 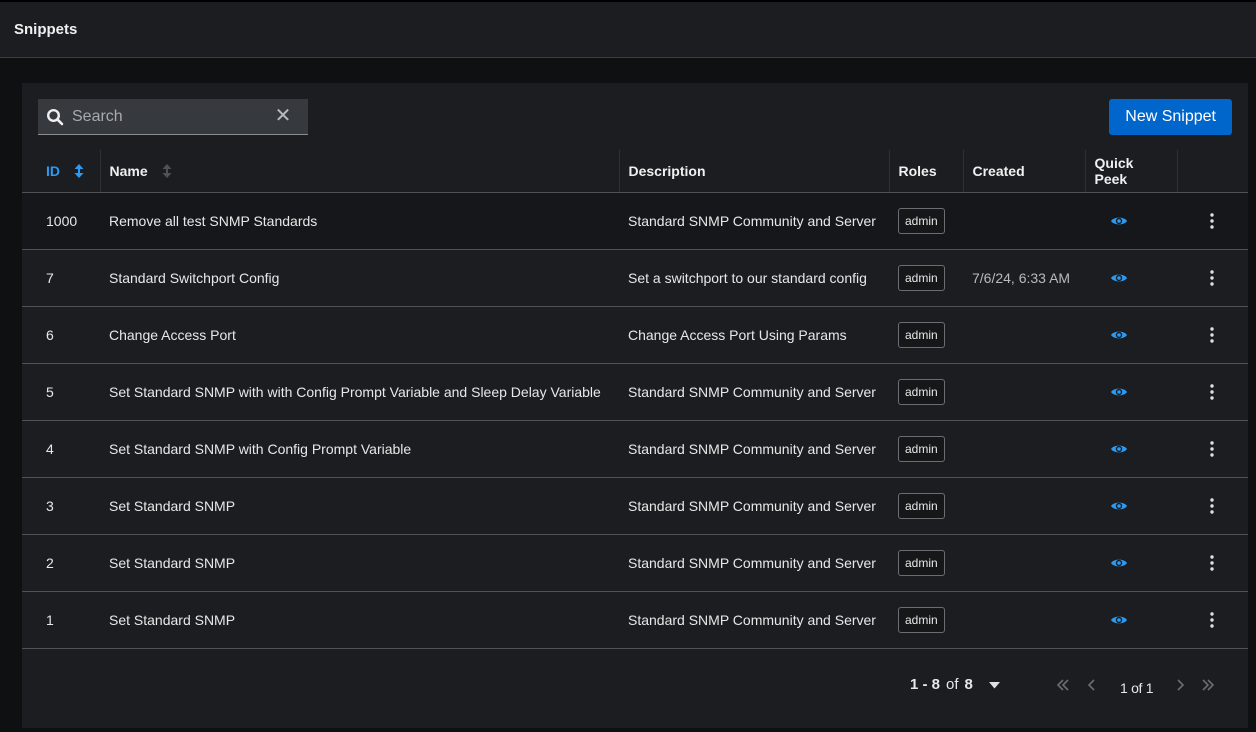 What do you see at coordinates (1170, 117) in the screenshot?
I see `new-snippet-button: New Snippet` at bounding box center [1170, 117].